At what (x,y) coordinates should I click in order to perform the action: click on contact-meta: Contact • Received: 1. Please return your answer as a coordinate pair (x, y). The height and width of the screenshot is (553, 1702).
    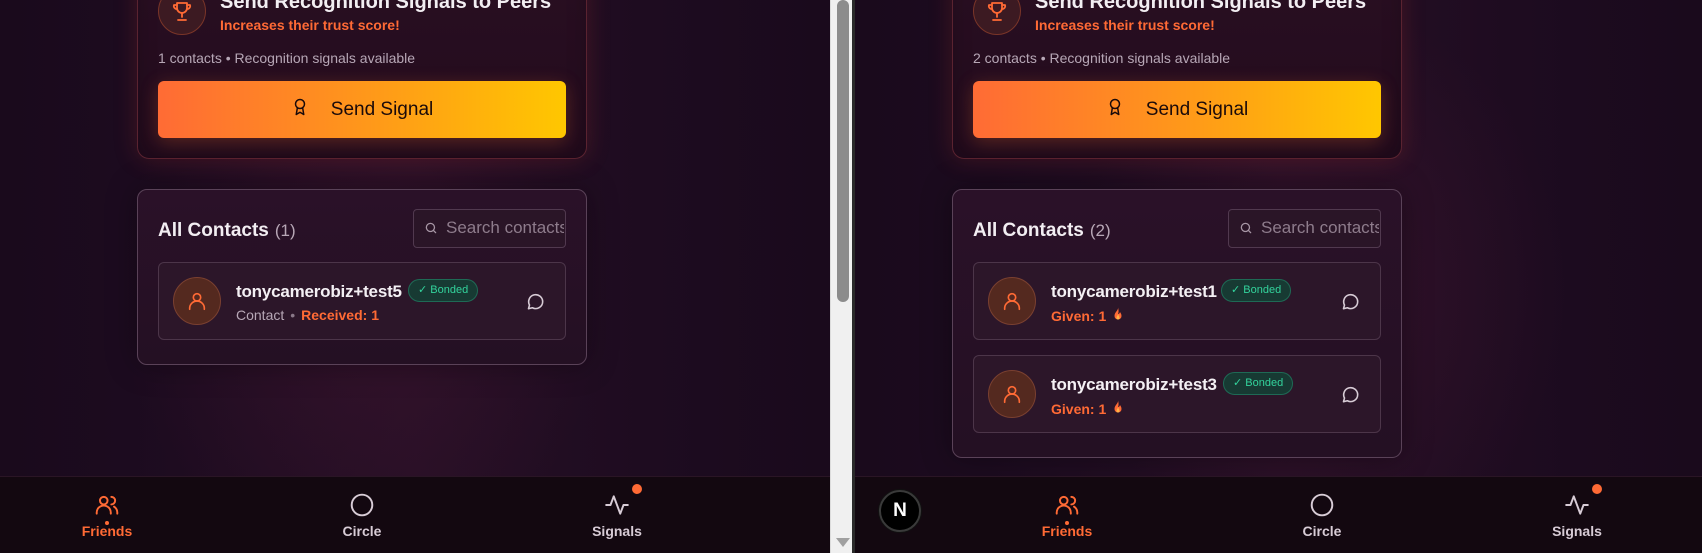
    Looking at the image, I should click on (307, 315).